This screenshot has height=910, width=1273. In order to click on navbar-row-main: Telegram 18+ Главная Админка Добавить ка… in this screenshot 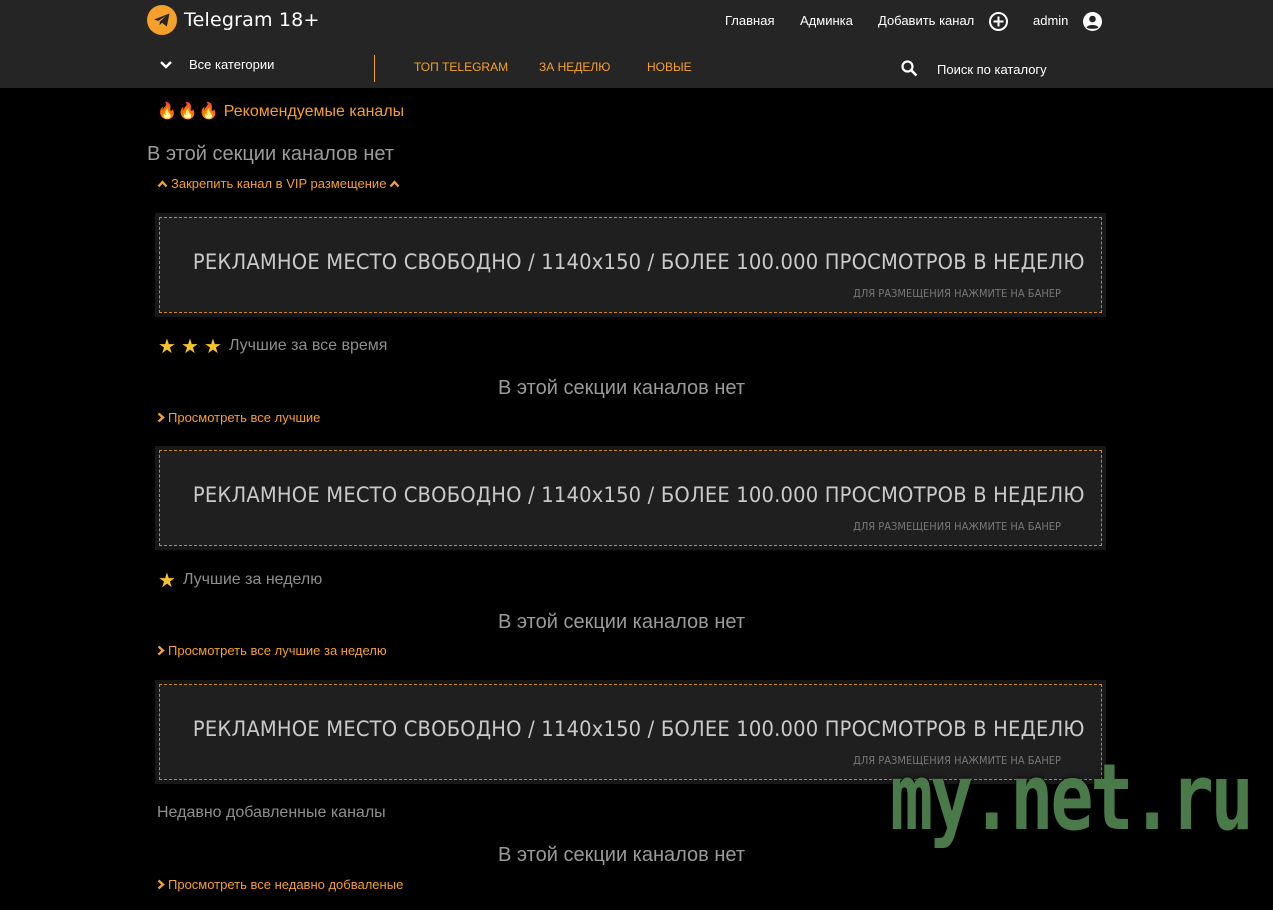, I will do `click(636, 22)`.